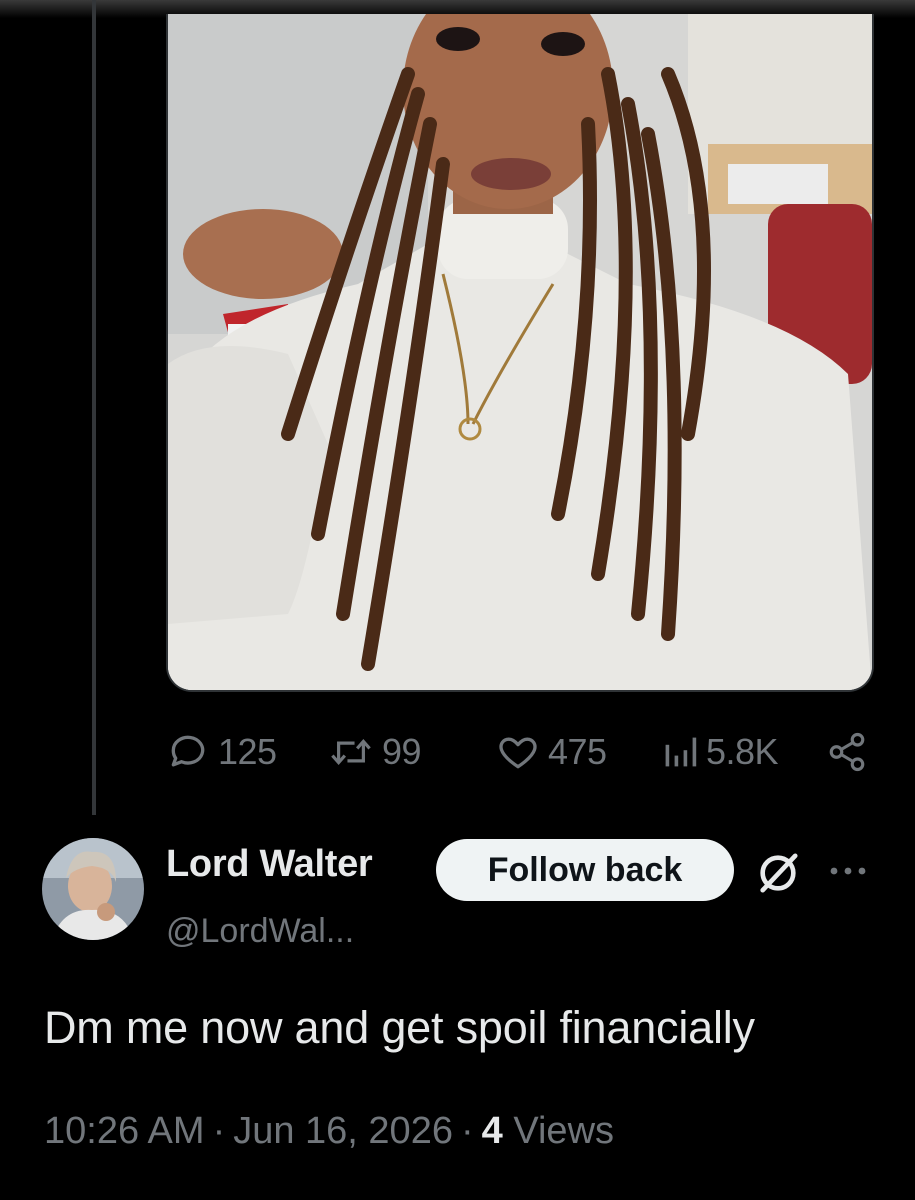  Describe the element at coordinates (124, 1131) in the screenshot. I see `reply-time: 10:26 AM` at that location.